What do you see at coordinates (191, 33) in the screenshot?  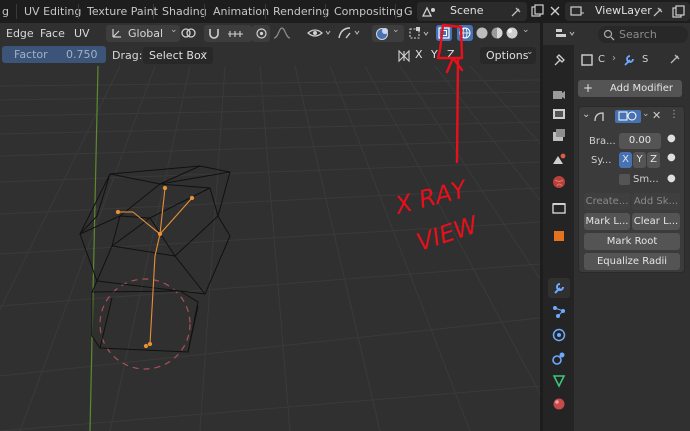 I see `pivot-point-icon` at bounding box center [191, 33].